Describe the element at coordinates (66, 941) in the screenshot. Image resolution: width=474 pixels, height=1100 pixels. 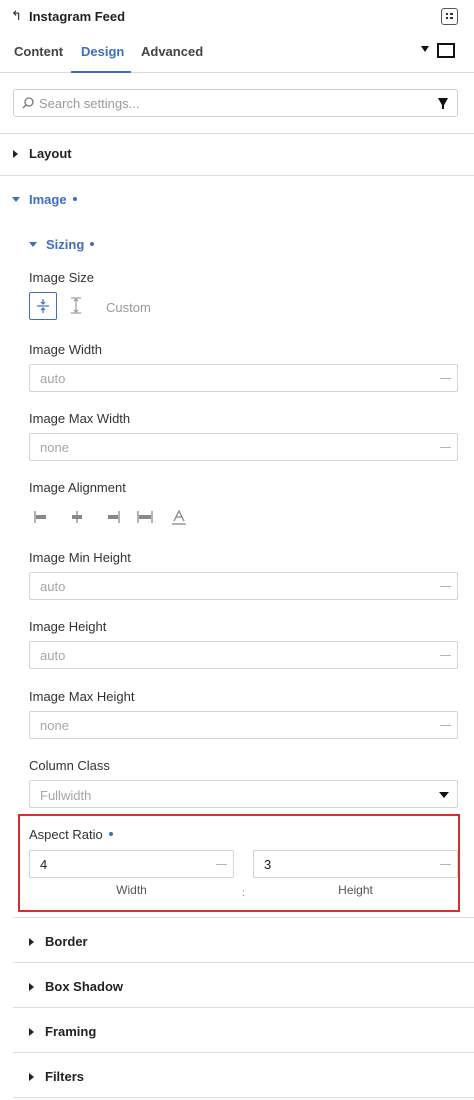
I see `section-border-label: Border` at that location.